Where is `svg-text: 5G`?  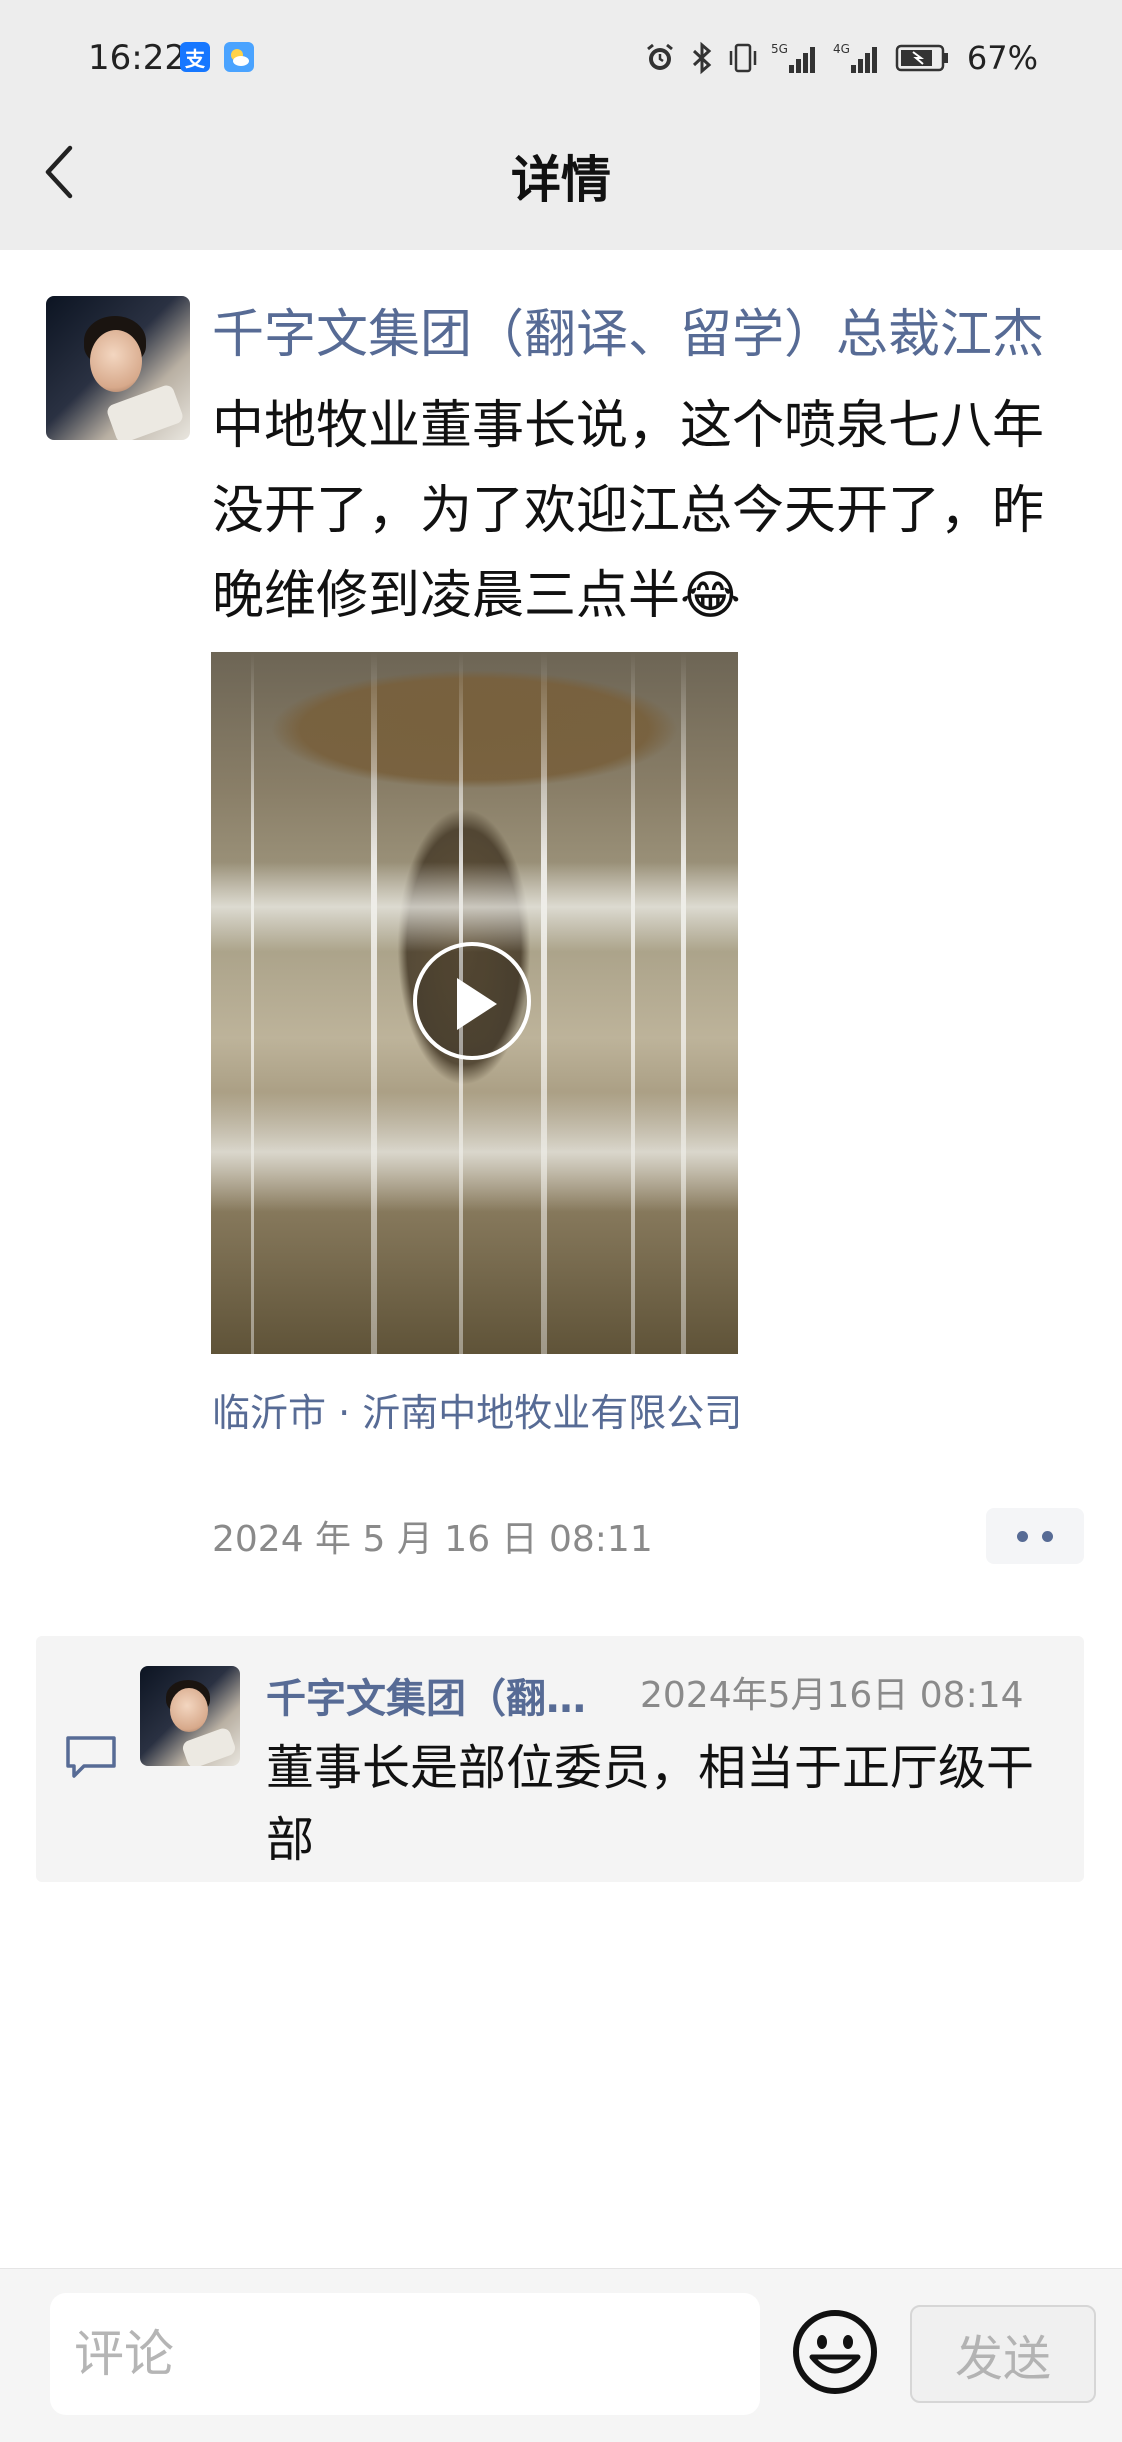
svg-text: 5G is located at coordinates (779, 49).